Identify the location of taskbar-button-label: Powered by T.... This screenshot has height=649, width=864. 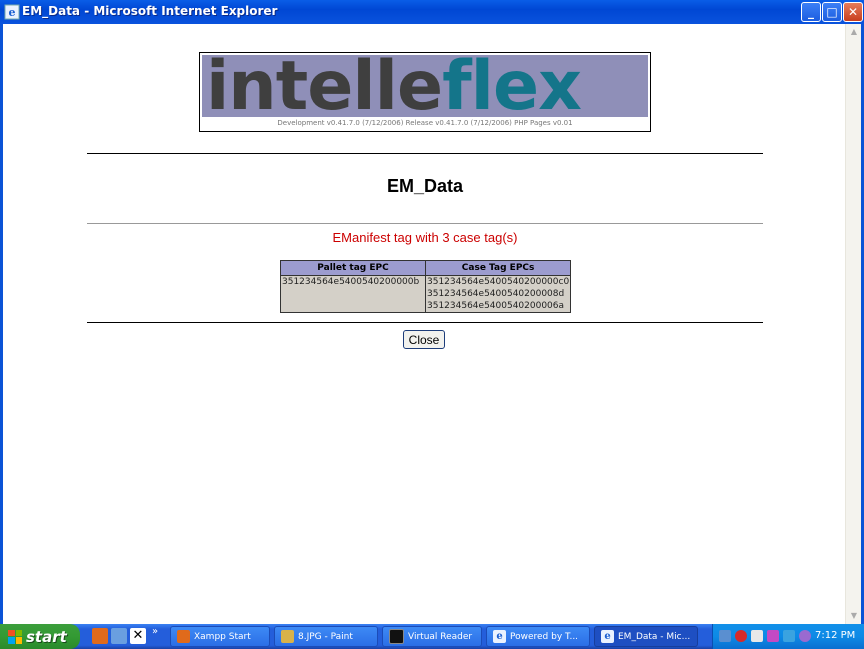
(544, 636).